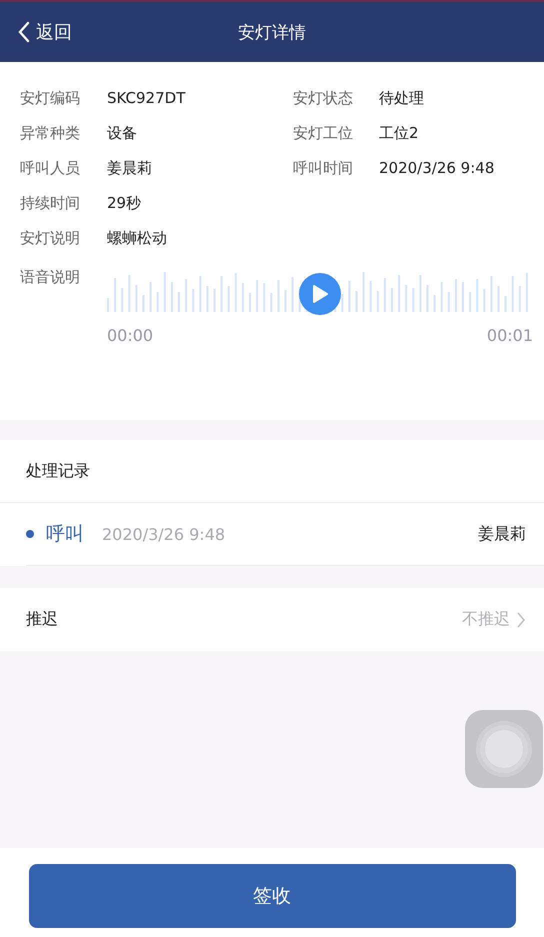 The height and width of the screenshot is (937, 544). What do you see at coordinates (164, 534) in the screenshot?
I see `record-time: 2020/3/26 9:48` at bounding box center [164, 534].